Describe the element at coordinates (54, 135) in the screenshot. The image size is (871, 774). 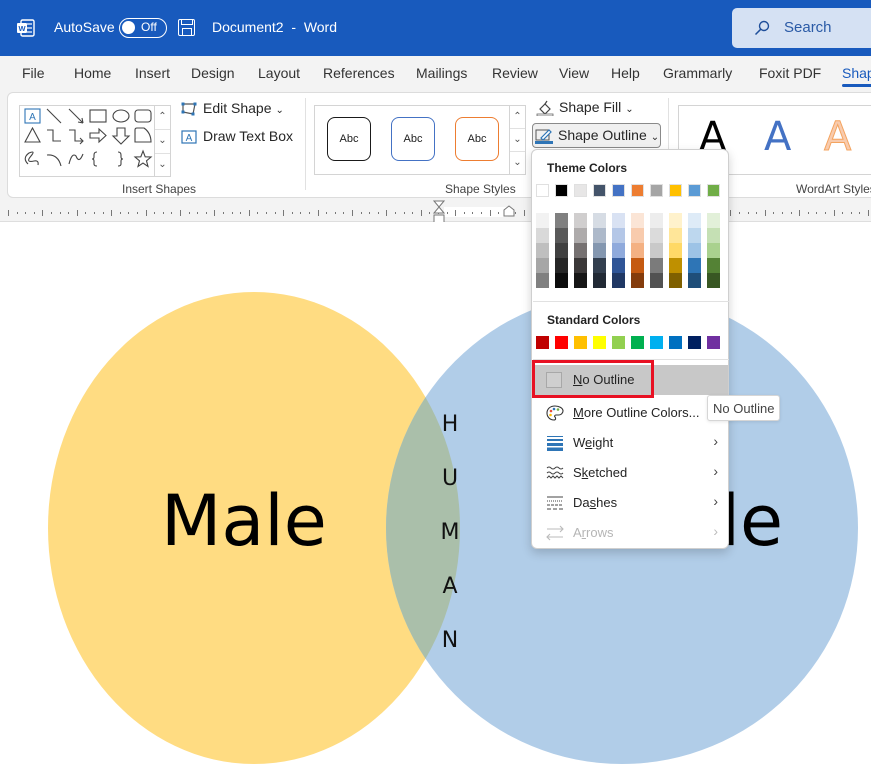
I see `shape-elbow-connector-icon` at that location.